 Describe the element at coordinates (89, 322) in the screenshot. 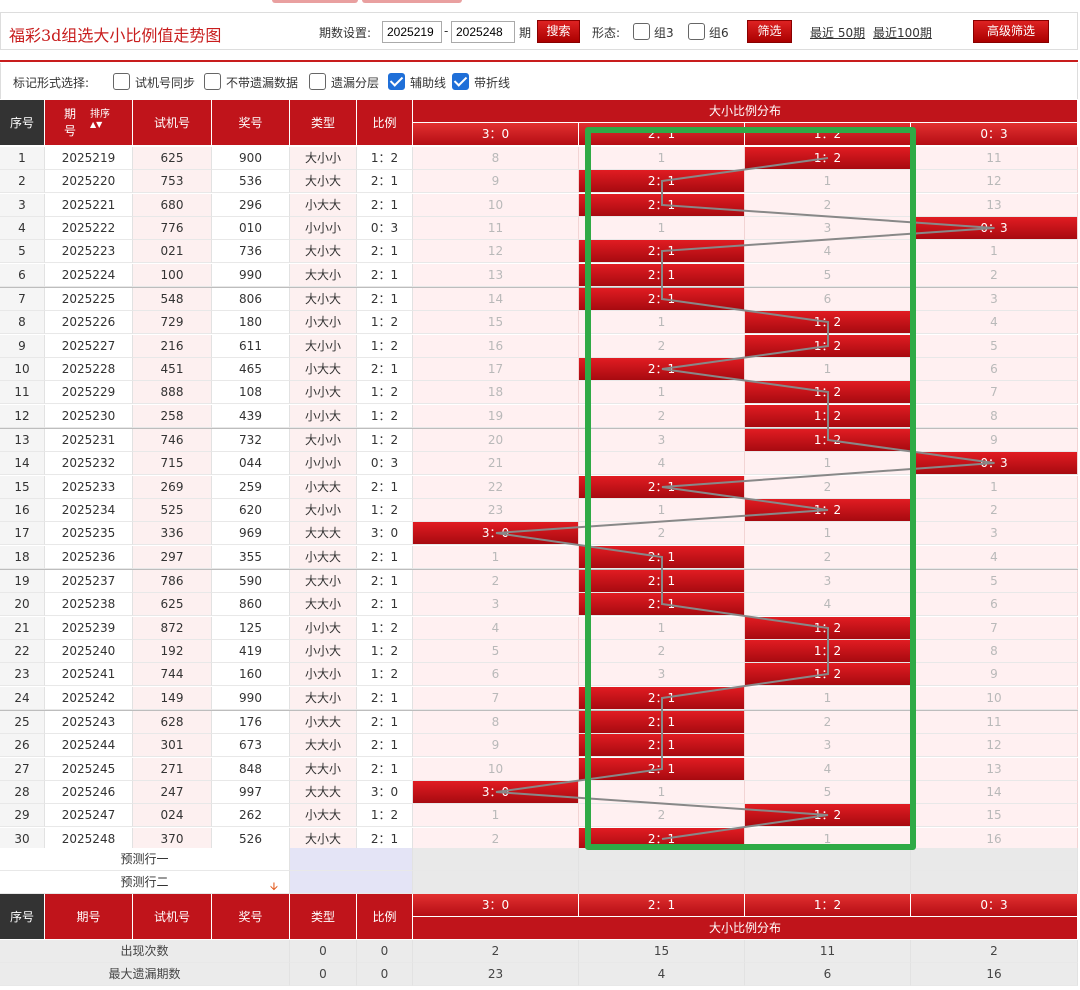

I see `issue-cell: 2025226` at that location.